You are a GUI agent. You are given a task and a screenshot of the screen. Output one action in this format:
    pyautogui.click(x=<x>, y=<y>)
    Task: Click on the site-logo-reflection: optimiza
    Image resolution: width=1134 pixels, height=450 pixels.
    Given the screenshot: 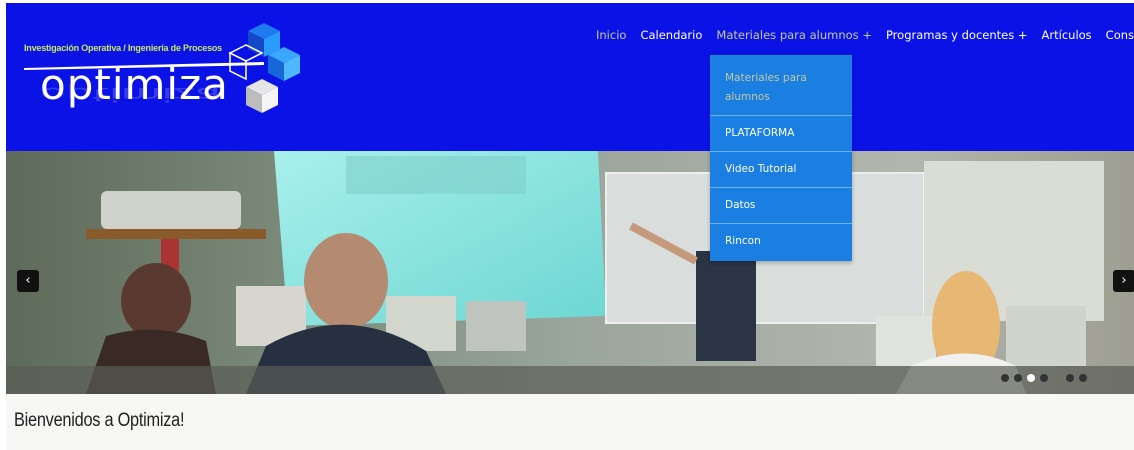 What is the action you would take?
    pyautogui.click(x=130, y=94)
    